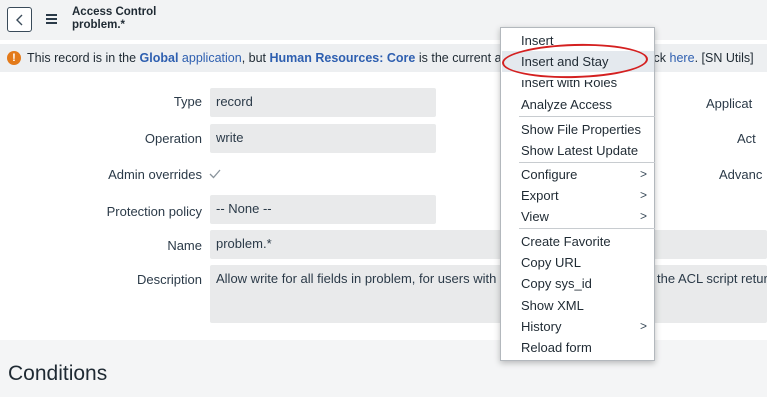 The height and width of the screenshot is (397, 767). What do you see at coordinates (537, 40) in the screenshot?
I see `menu-item-insert: Insert` at bounding box center [537, 40].